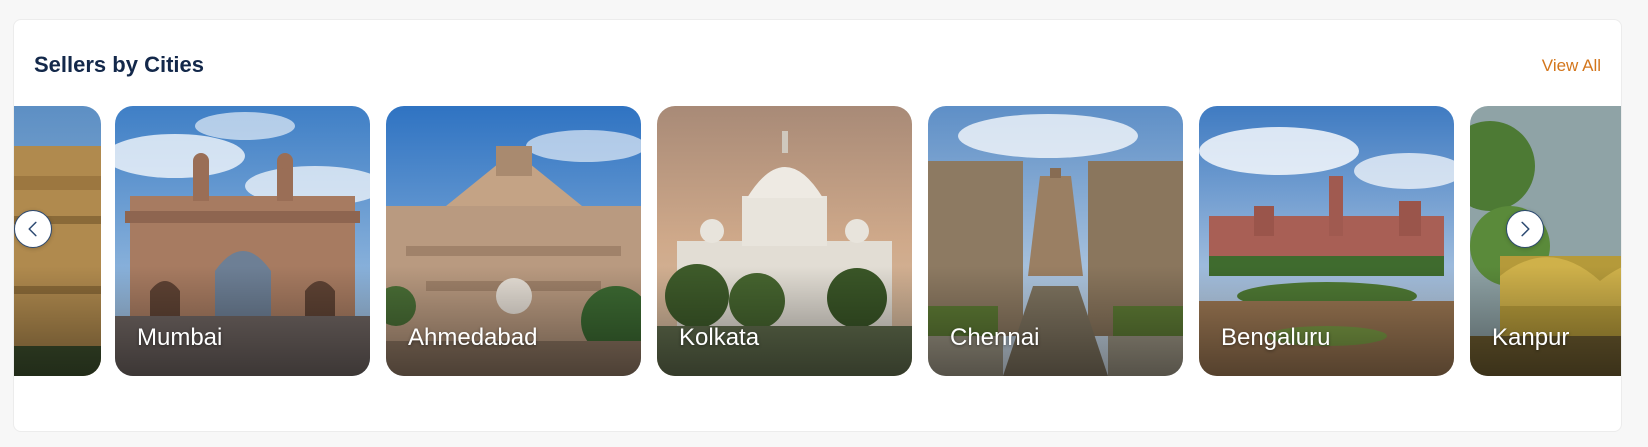  Describe the element at coordinates (180, 337) in the screenshot. I see `city-name: Mumbai` at that location.